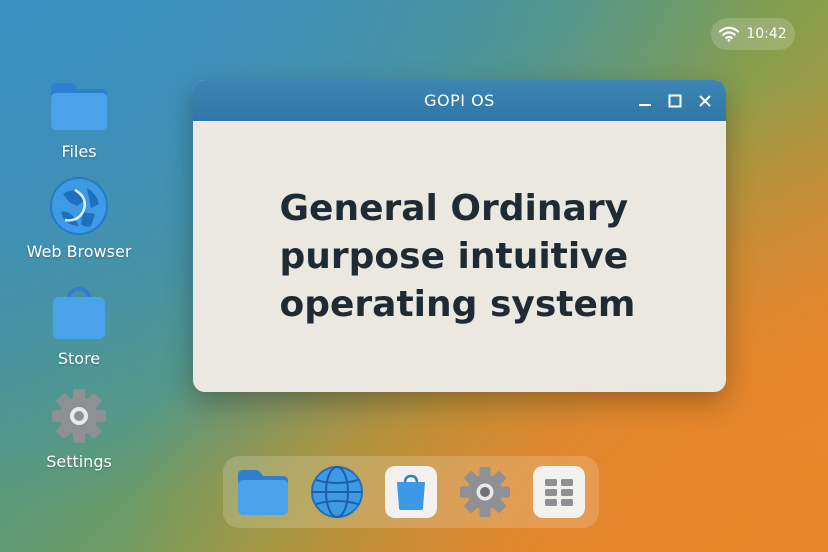  I want to click on desktop-icon-label: Web Browser, so click(79, 251).